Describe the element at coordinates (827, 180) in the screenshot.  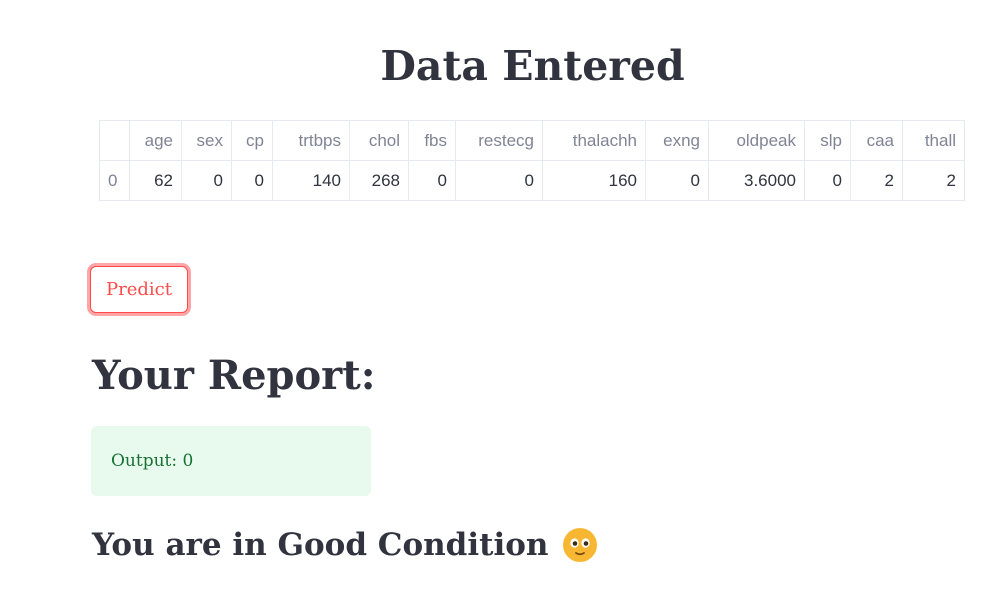
I see `cell-slp: 0` at that location.